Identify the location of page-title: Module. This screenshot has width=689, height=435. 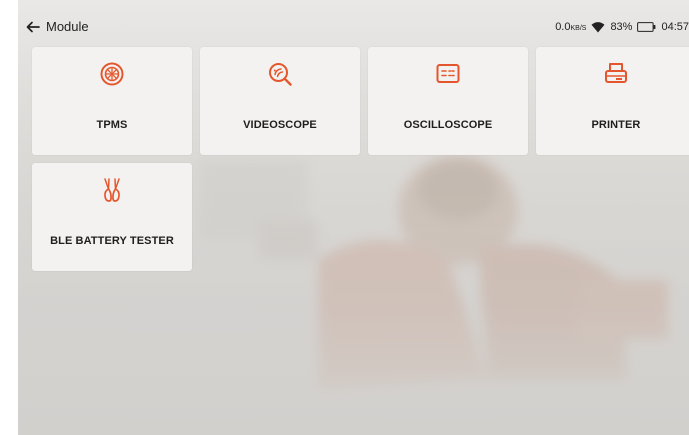
(67, 26).